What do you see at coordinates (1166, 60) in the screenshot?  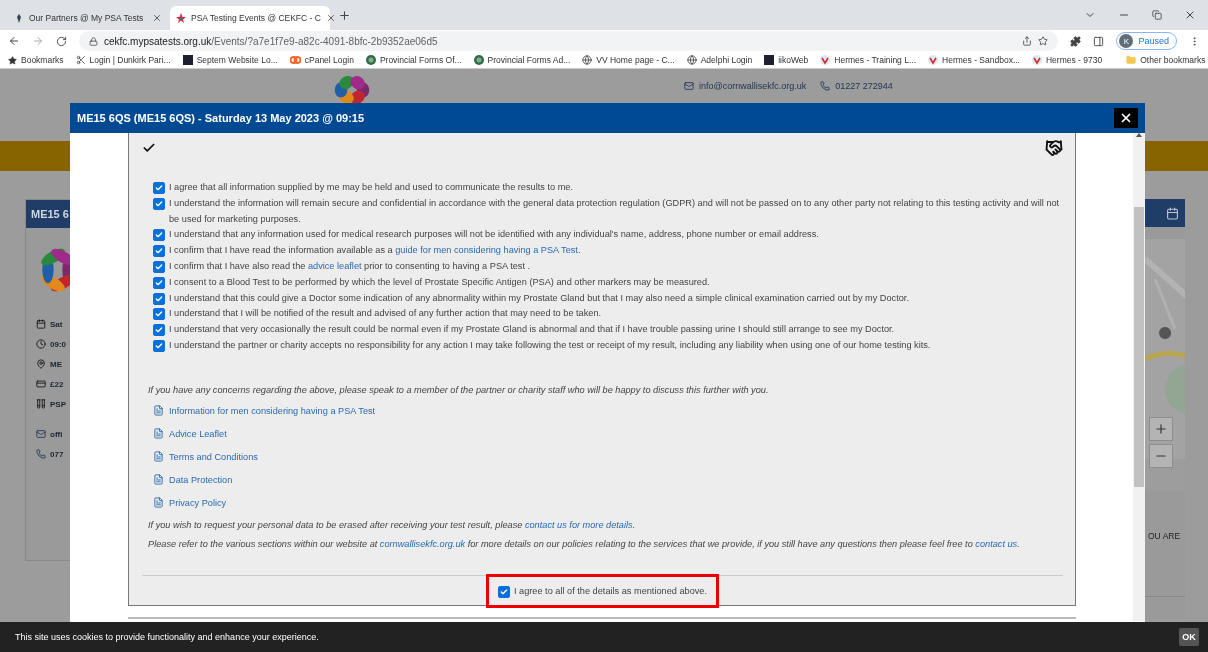 I see `bookmark-folder: Other bookmarks` at bounding box center [1166, 60].